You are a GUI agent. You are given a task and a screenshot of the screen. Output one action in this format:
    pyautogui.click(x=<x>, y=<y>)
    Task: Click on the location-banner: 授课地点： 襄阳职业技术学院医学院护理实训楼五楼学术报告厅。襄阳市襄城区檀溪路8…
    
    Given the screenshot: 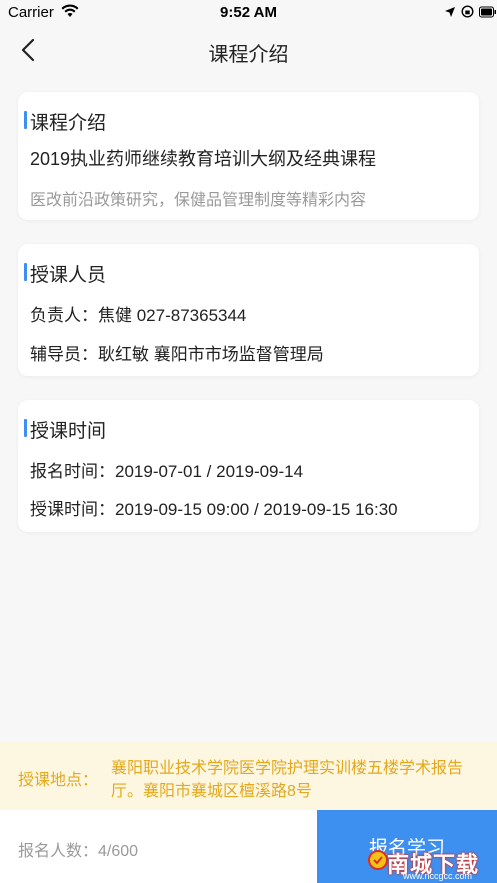 What is the action you would take?
    pyautogui.click(x=248, y=776)
    